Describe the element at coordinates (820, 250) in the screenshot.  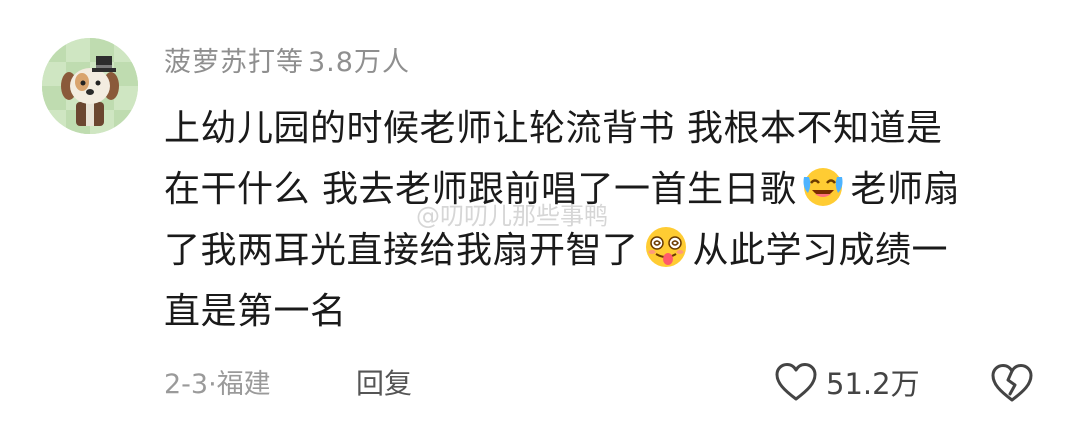
I see `comment-line-5: 从此学习成绩一` at that location.